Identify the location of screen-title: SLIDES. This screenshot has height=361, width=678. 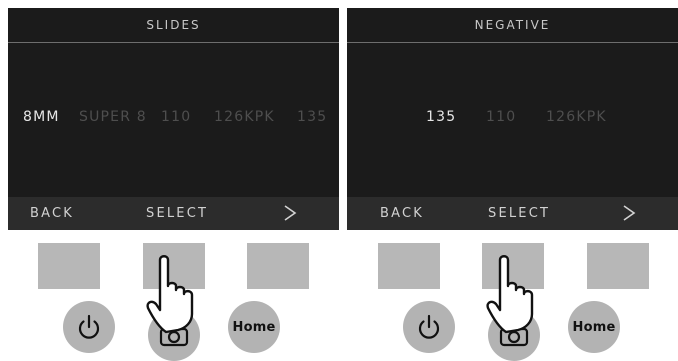
(173, 25).